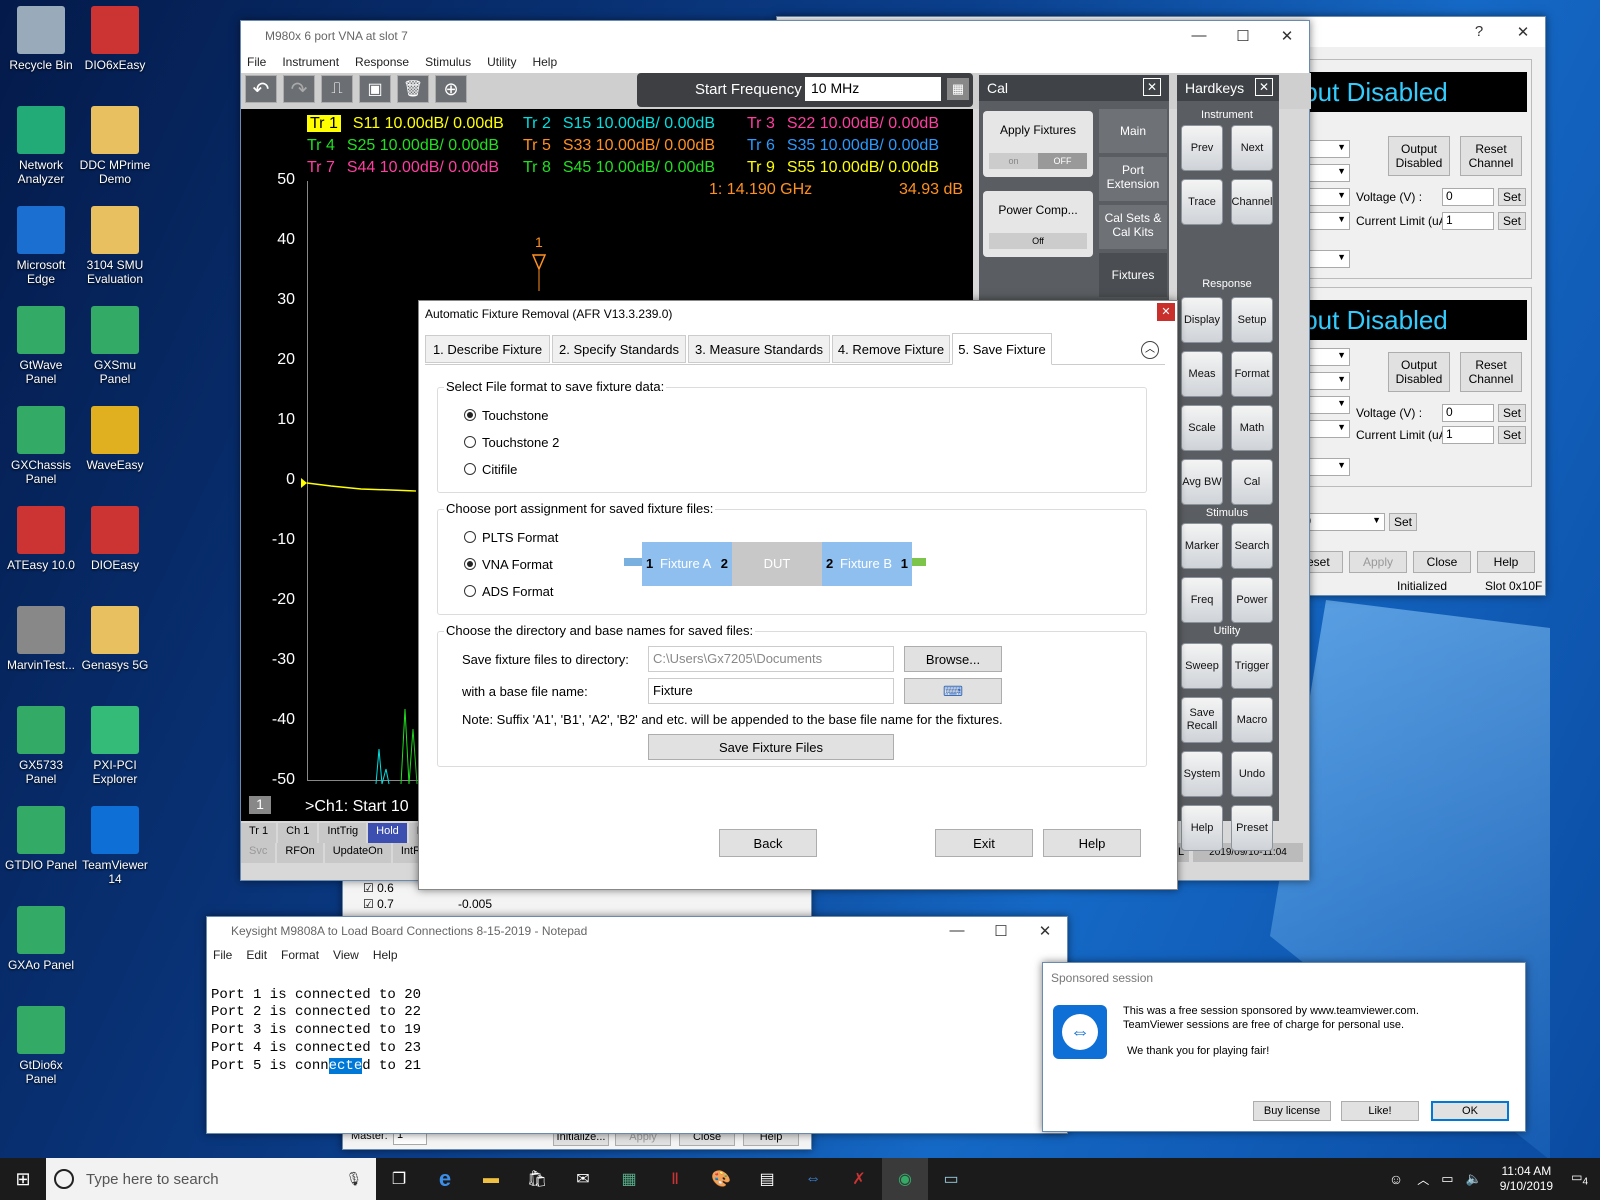  I want to click on desktop-icon: TeamViewer 14, so click(115, 846).